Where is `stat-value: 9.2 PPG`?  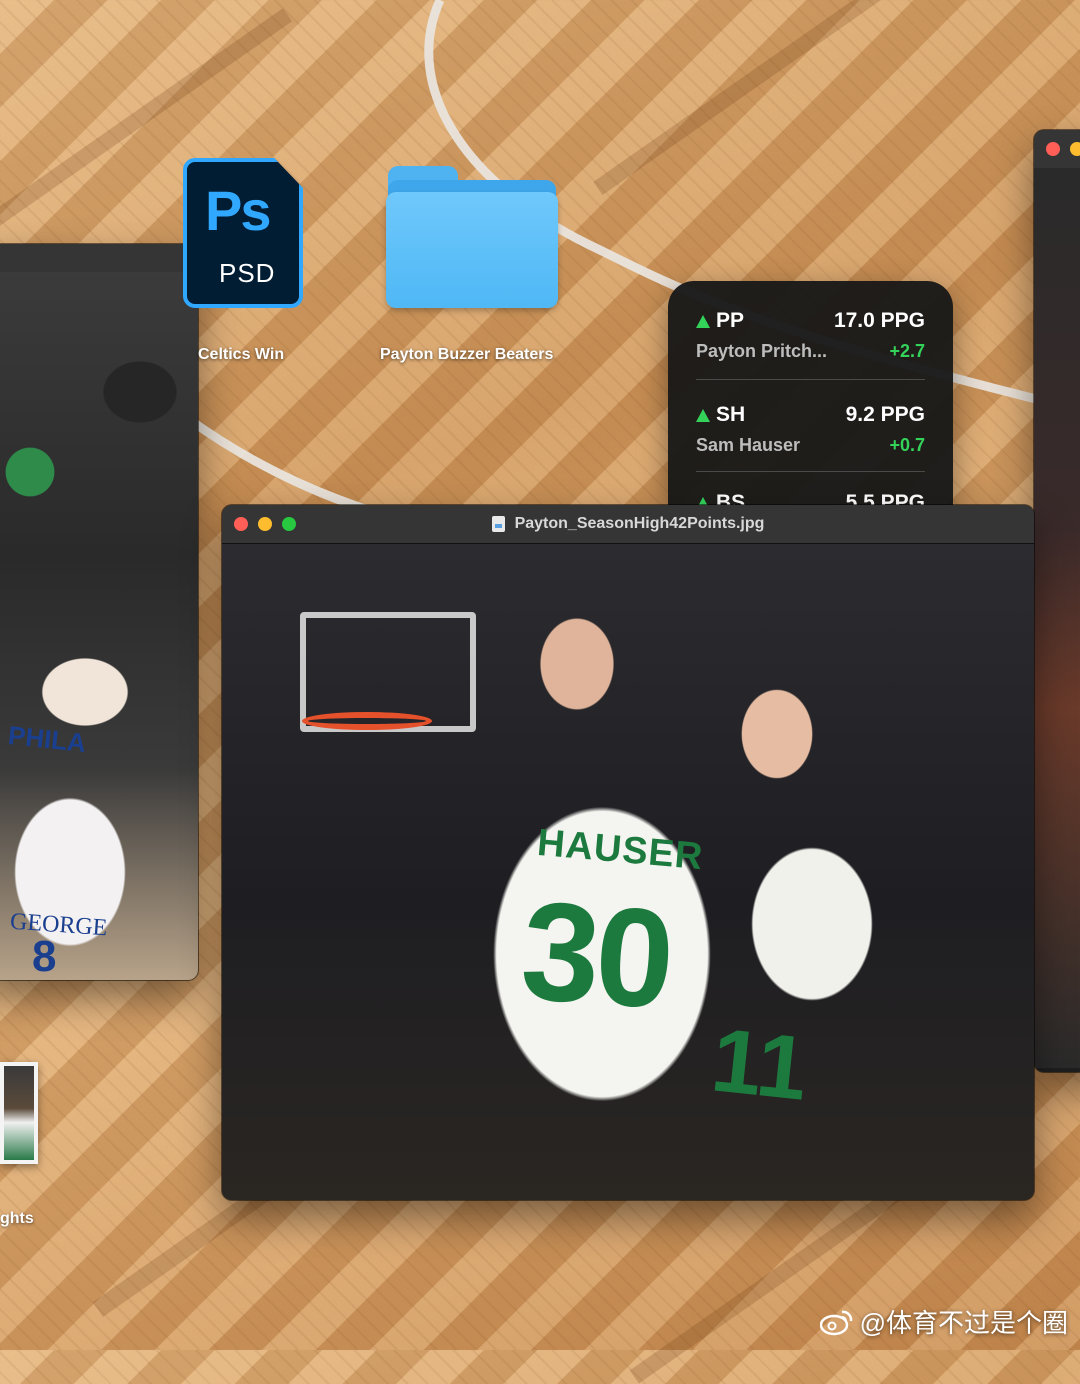
stat-value: 9.2 PPG is located at coordinates (885, 414).